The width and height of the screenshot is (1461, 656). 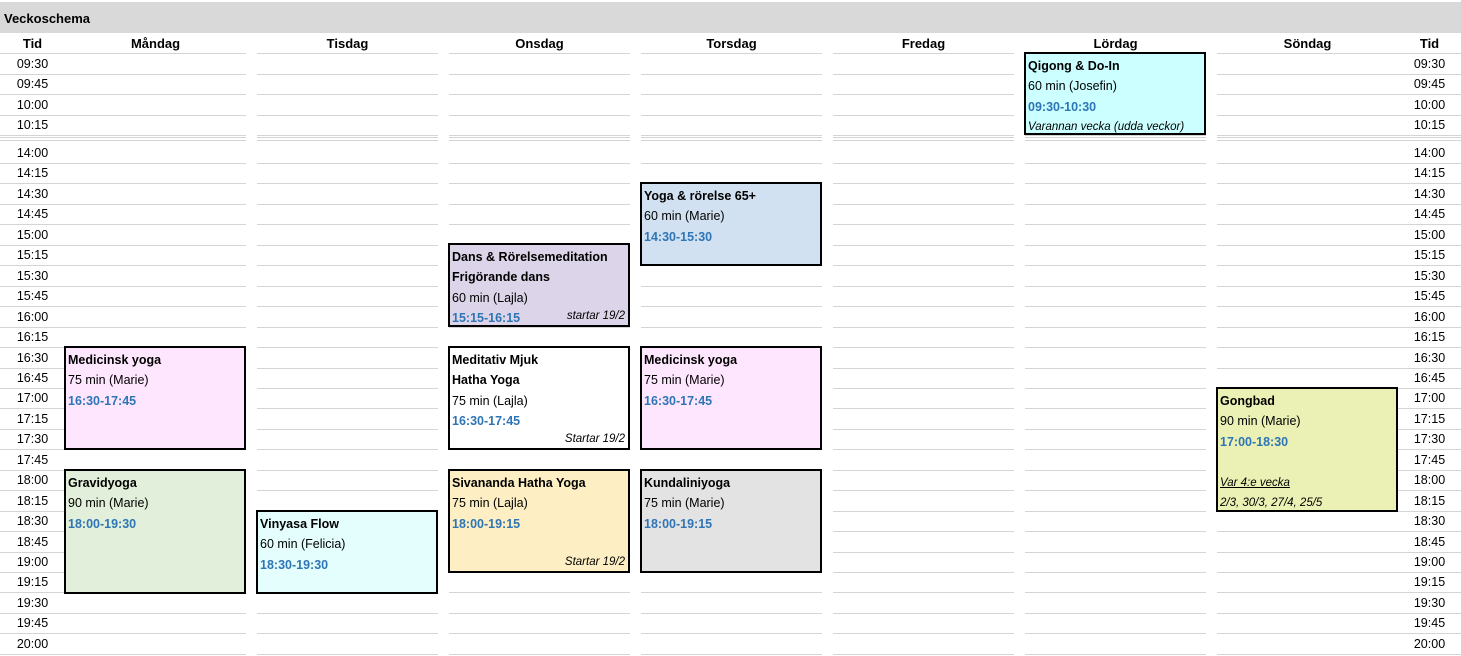 I want to click on time-label-right: 15:15, so click(x=1429, y=255).